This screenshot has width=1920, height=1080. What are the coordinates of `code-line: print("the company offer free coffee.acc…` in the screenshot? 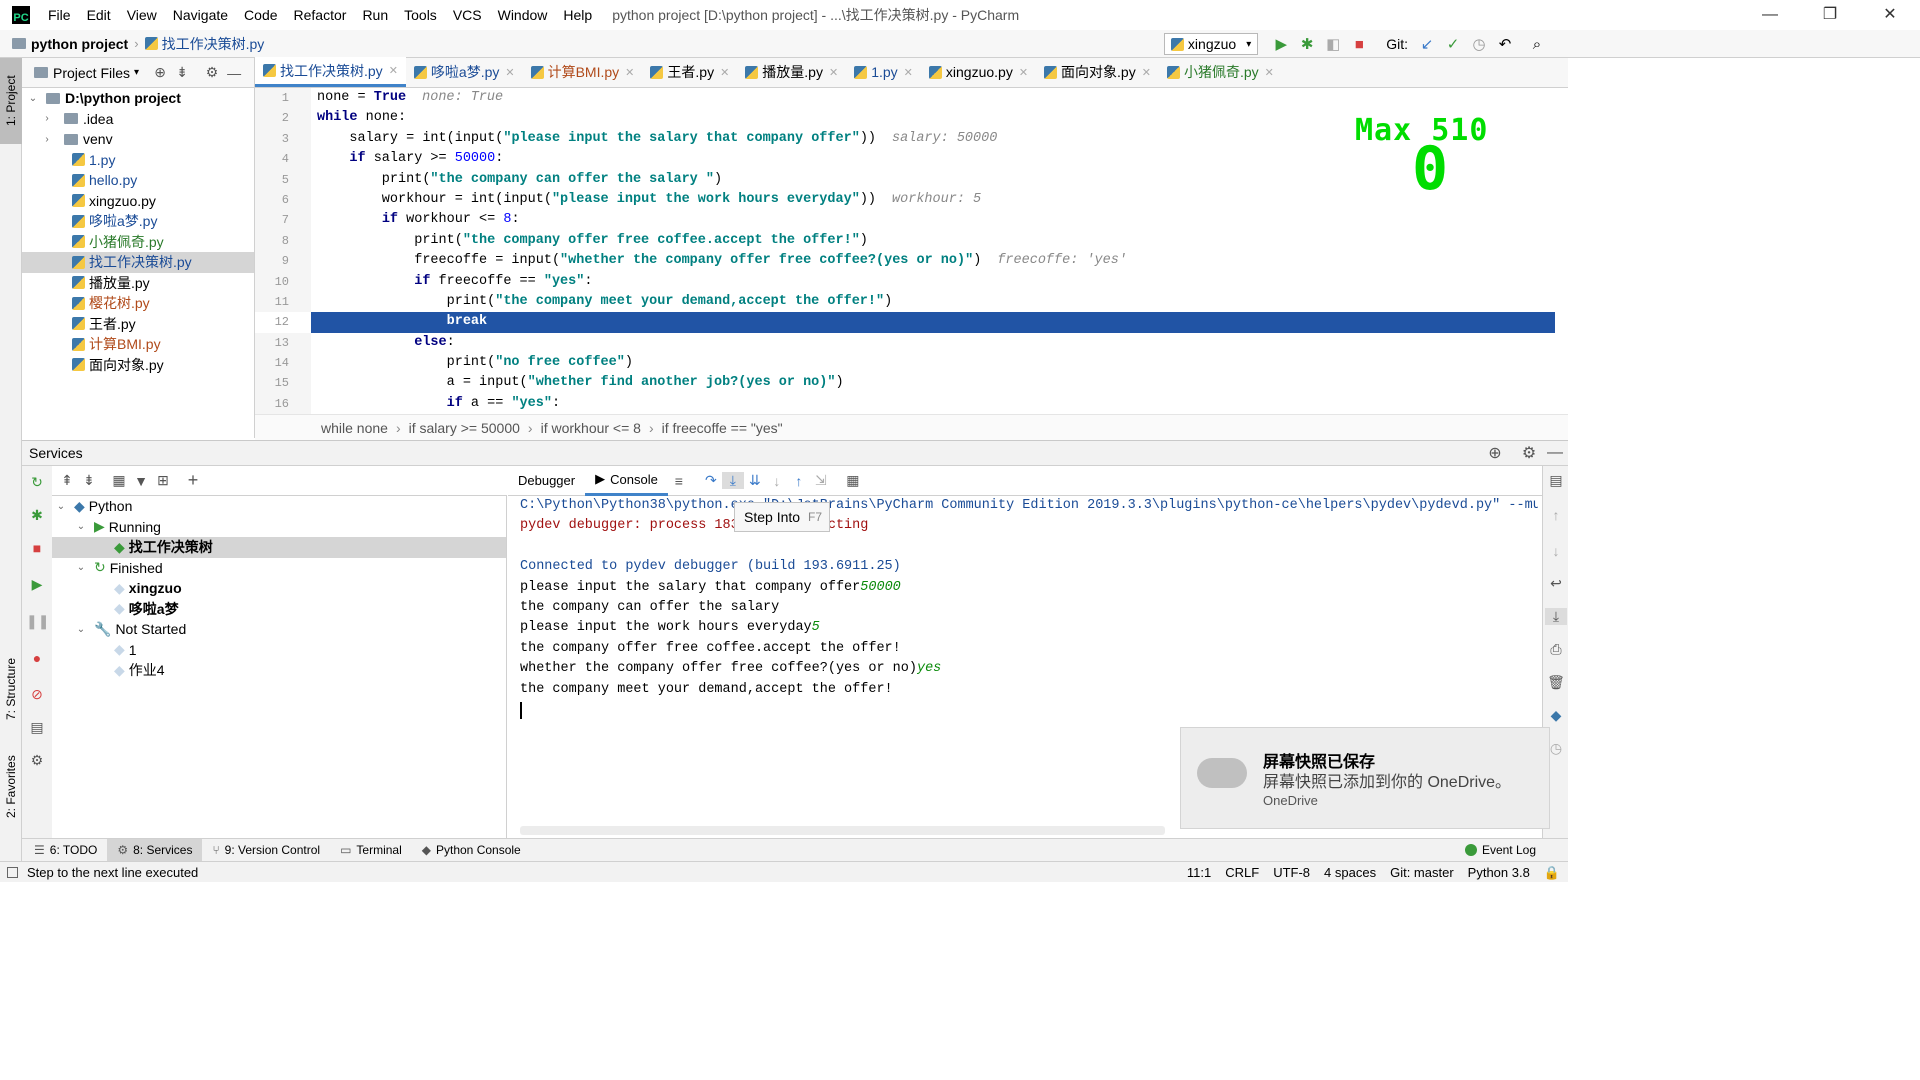 It's located at (939, 241).